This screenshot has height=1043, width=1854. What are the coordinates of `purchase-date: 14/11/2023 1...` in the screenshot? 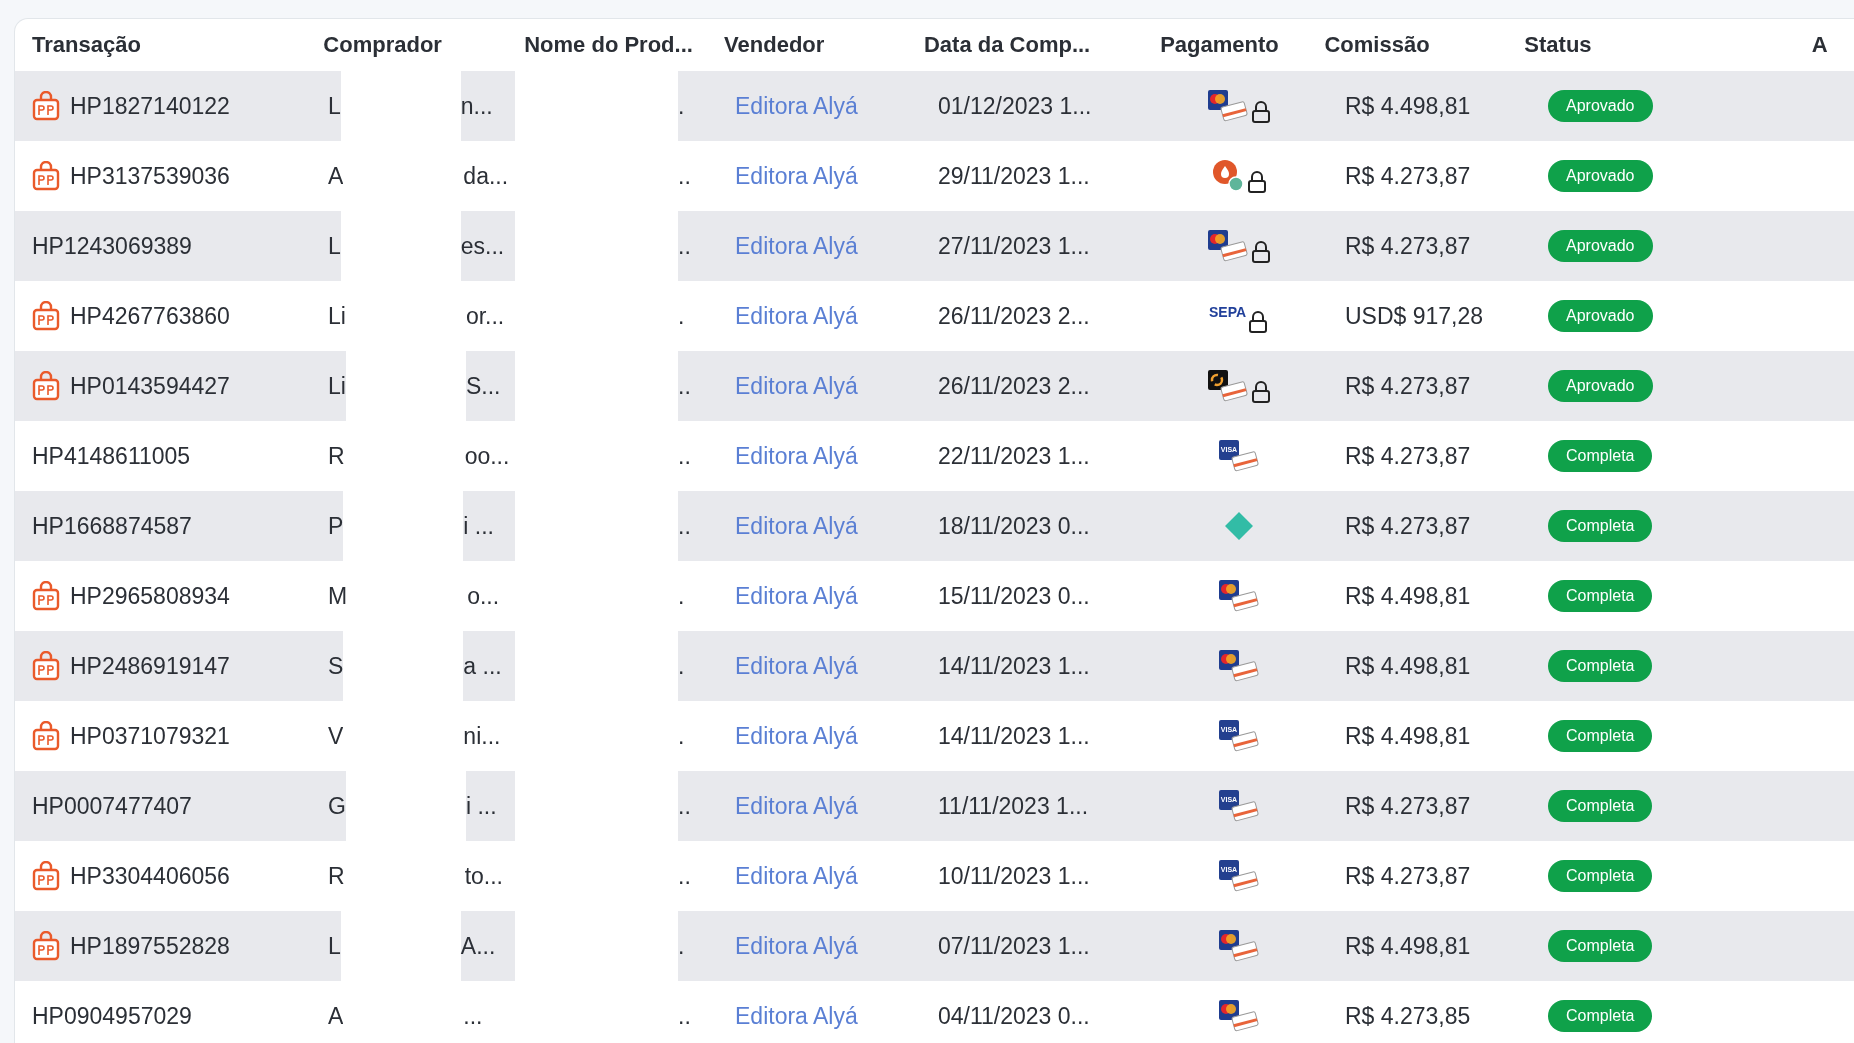 It's located at (1014, 666).